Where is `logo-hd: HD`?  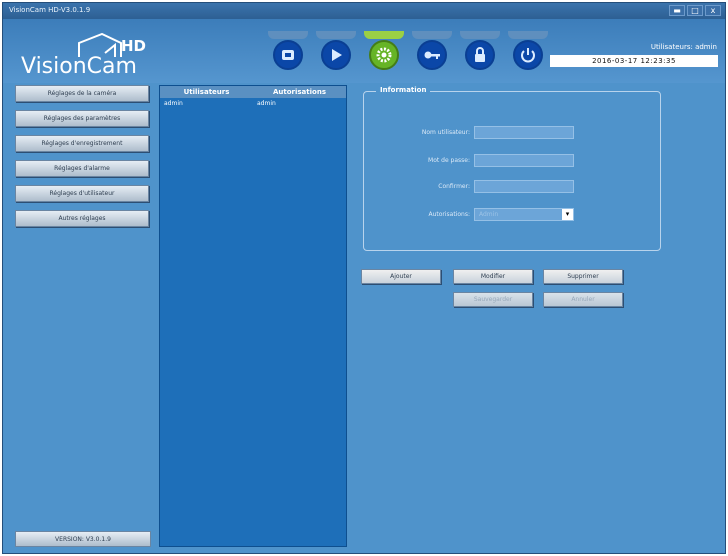
logo-hd: HD is located at coordinates (134, 46).